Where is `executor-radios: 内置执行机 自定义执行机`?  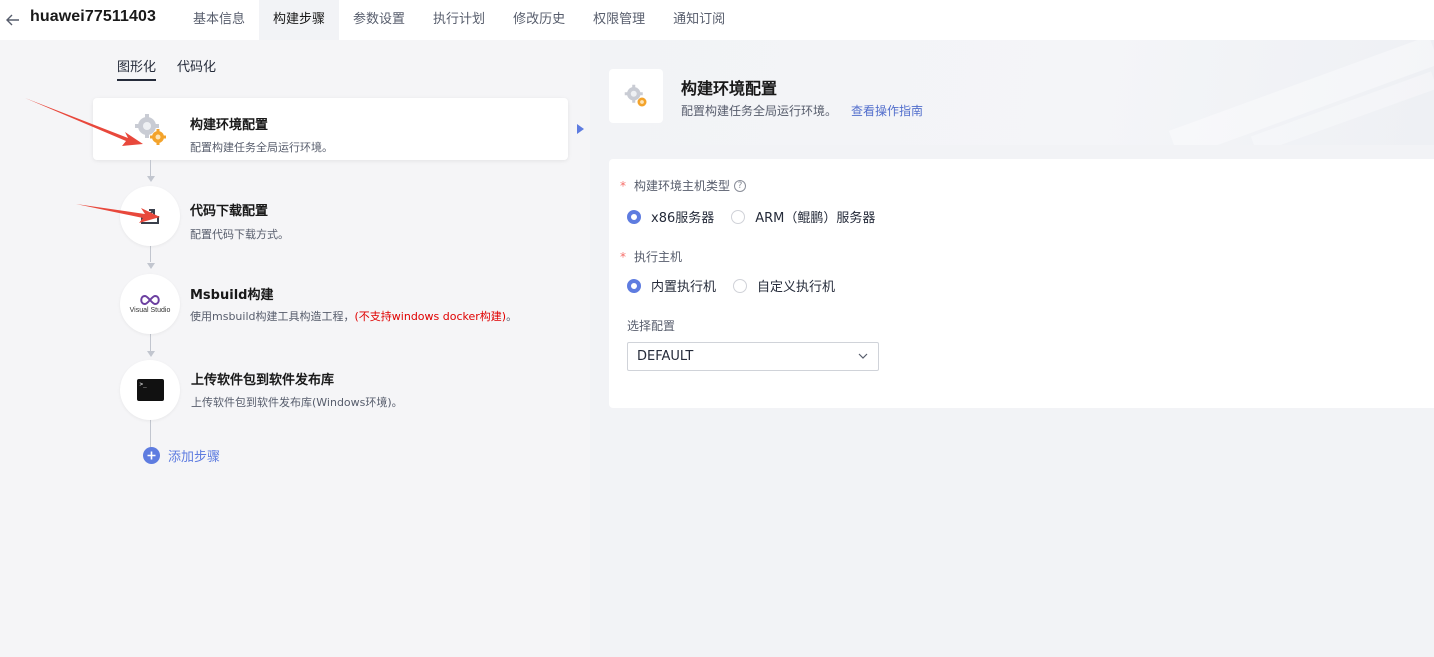
executor-radios: 内置执行机 自定义执行机 is located at coordinates (739, 285).